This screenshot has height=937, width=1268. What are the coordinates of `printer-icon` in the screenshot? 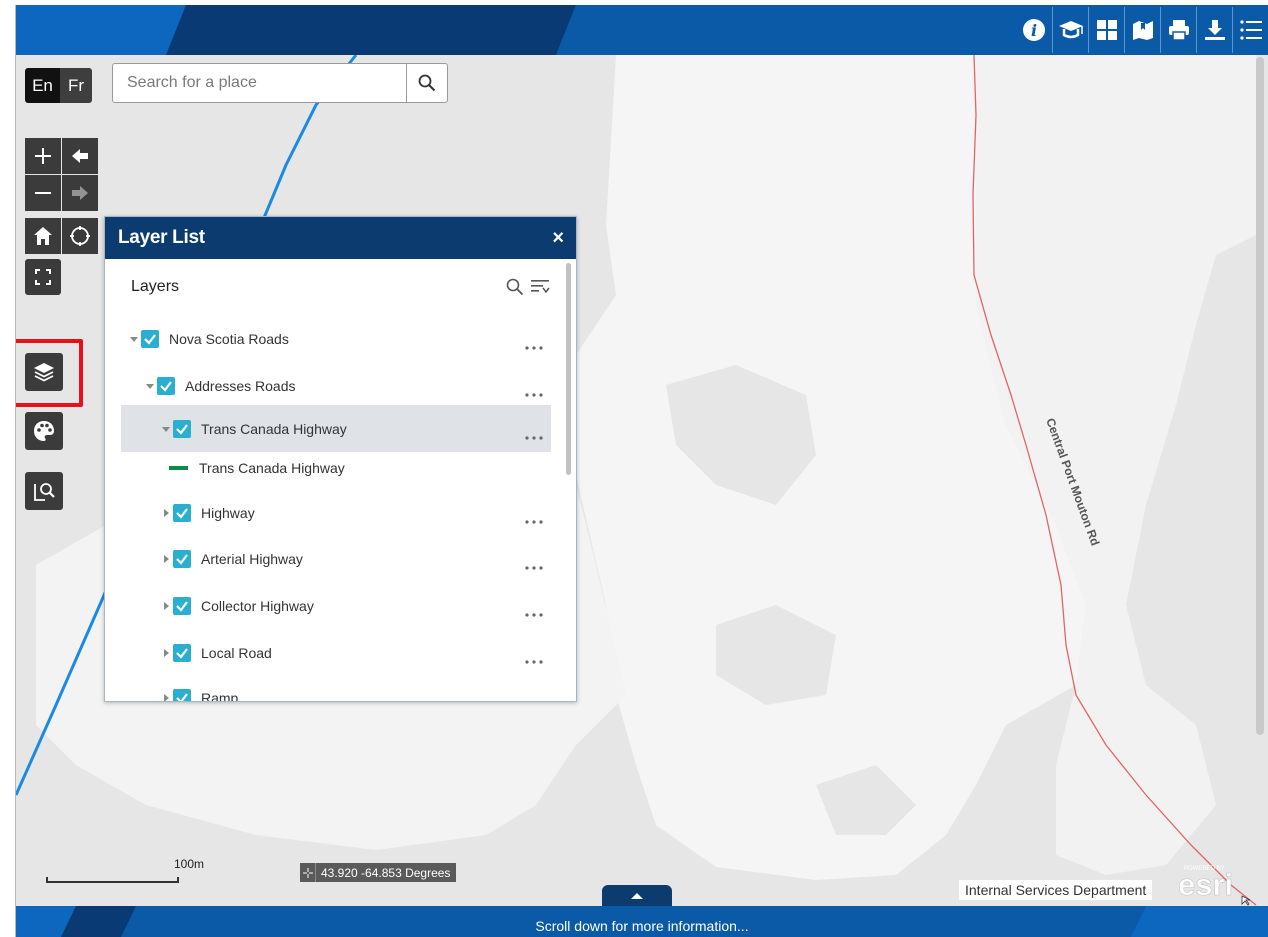 It's located at (1178, 30).